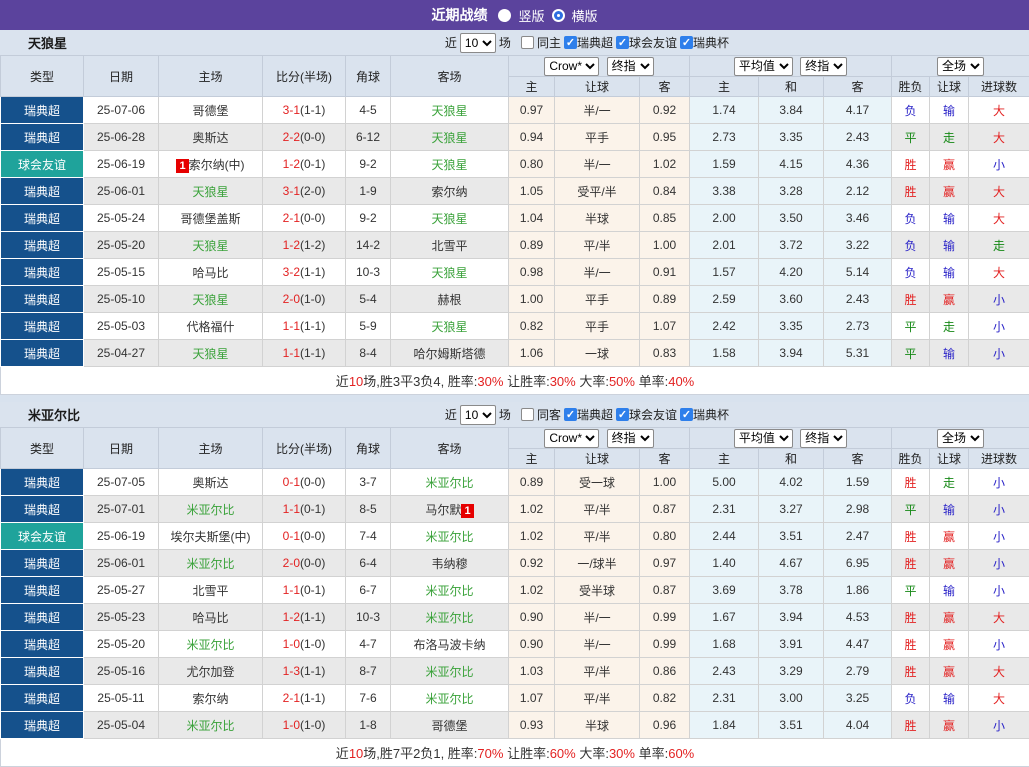 The height and width of the screenshot is (767, 1029). I want to click on crow-away-odds: 0.97, so click(665, 563).